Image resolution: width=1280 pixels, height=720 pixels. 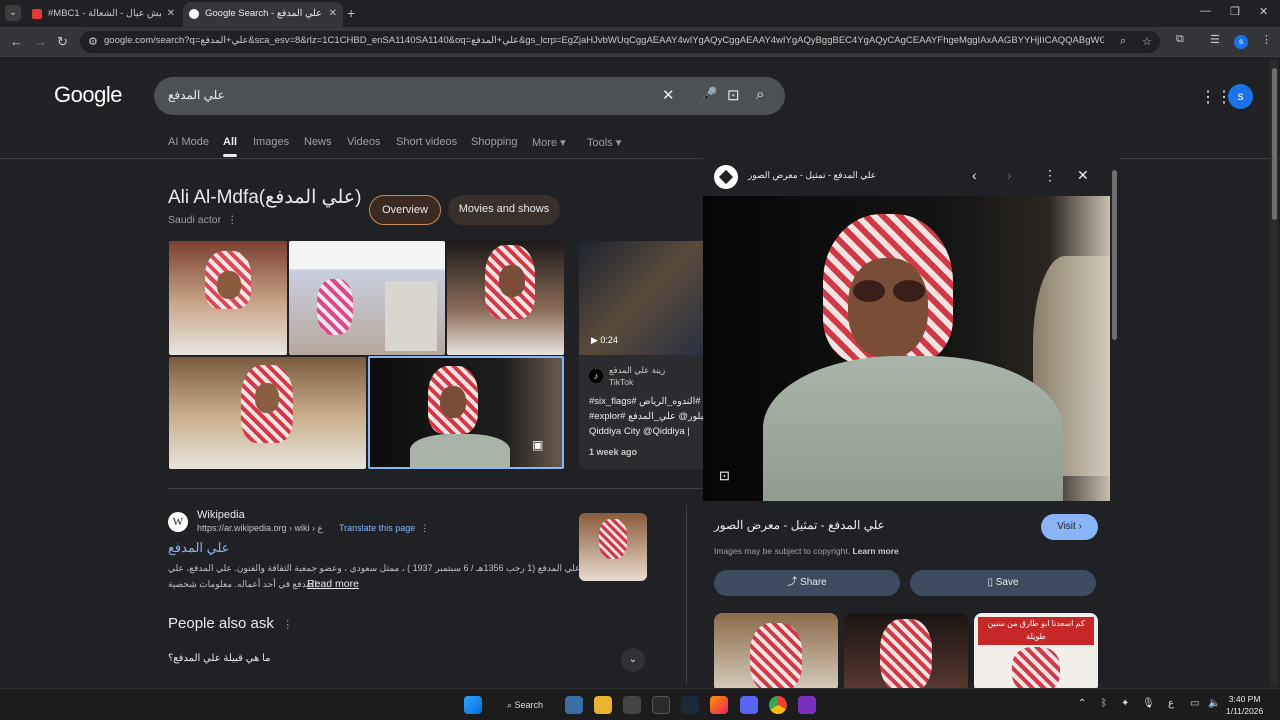 What do you see at coordinates (724, 476) in the screenshot?
I see `lens-search-icon: ⊡` at bounding box center [724, 476].